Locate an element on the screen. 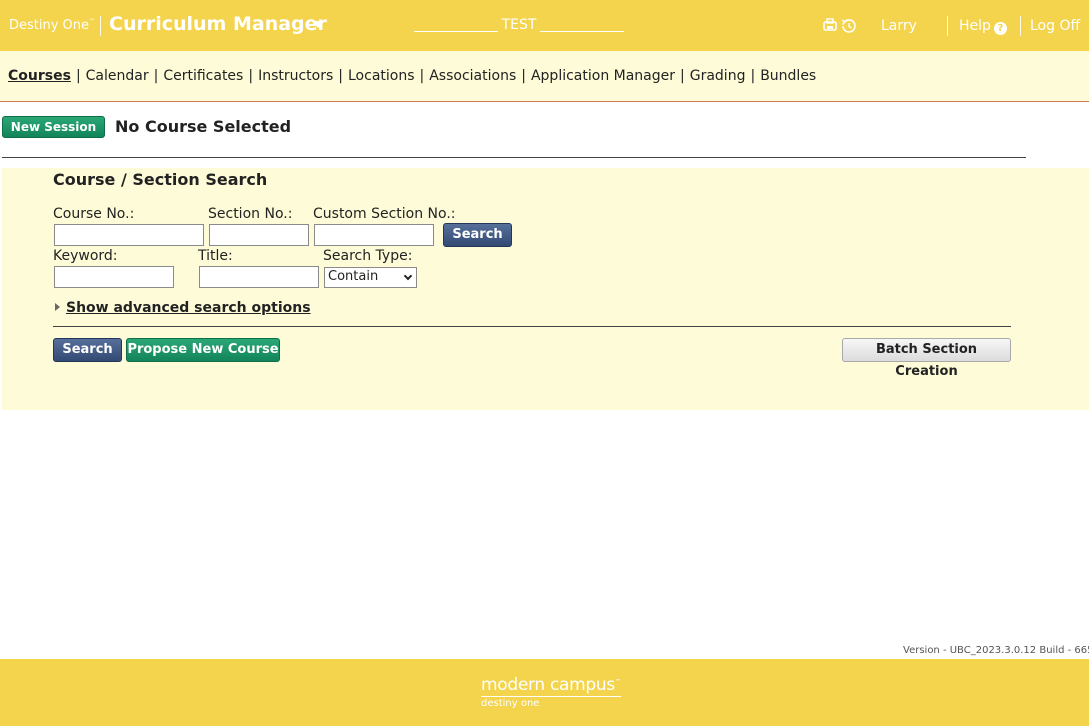 The height and width of the screenshot is (726, 1089). module-title: Curriculum Manager is located at coordinates (218, 24).